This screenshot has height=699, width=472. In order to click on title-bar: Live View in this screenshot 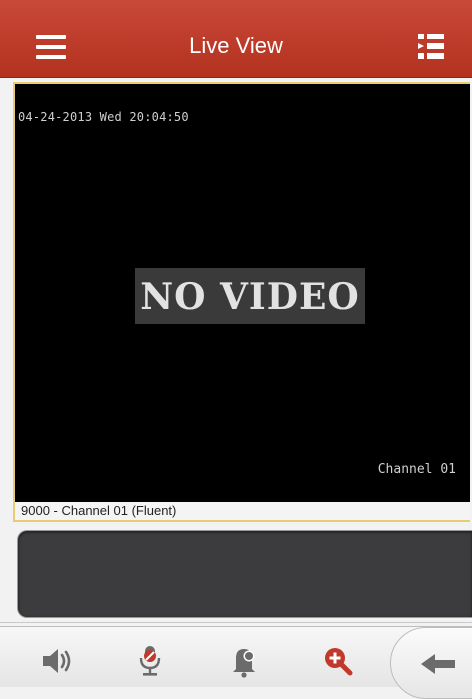, I will do `click(236, 39)`.